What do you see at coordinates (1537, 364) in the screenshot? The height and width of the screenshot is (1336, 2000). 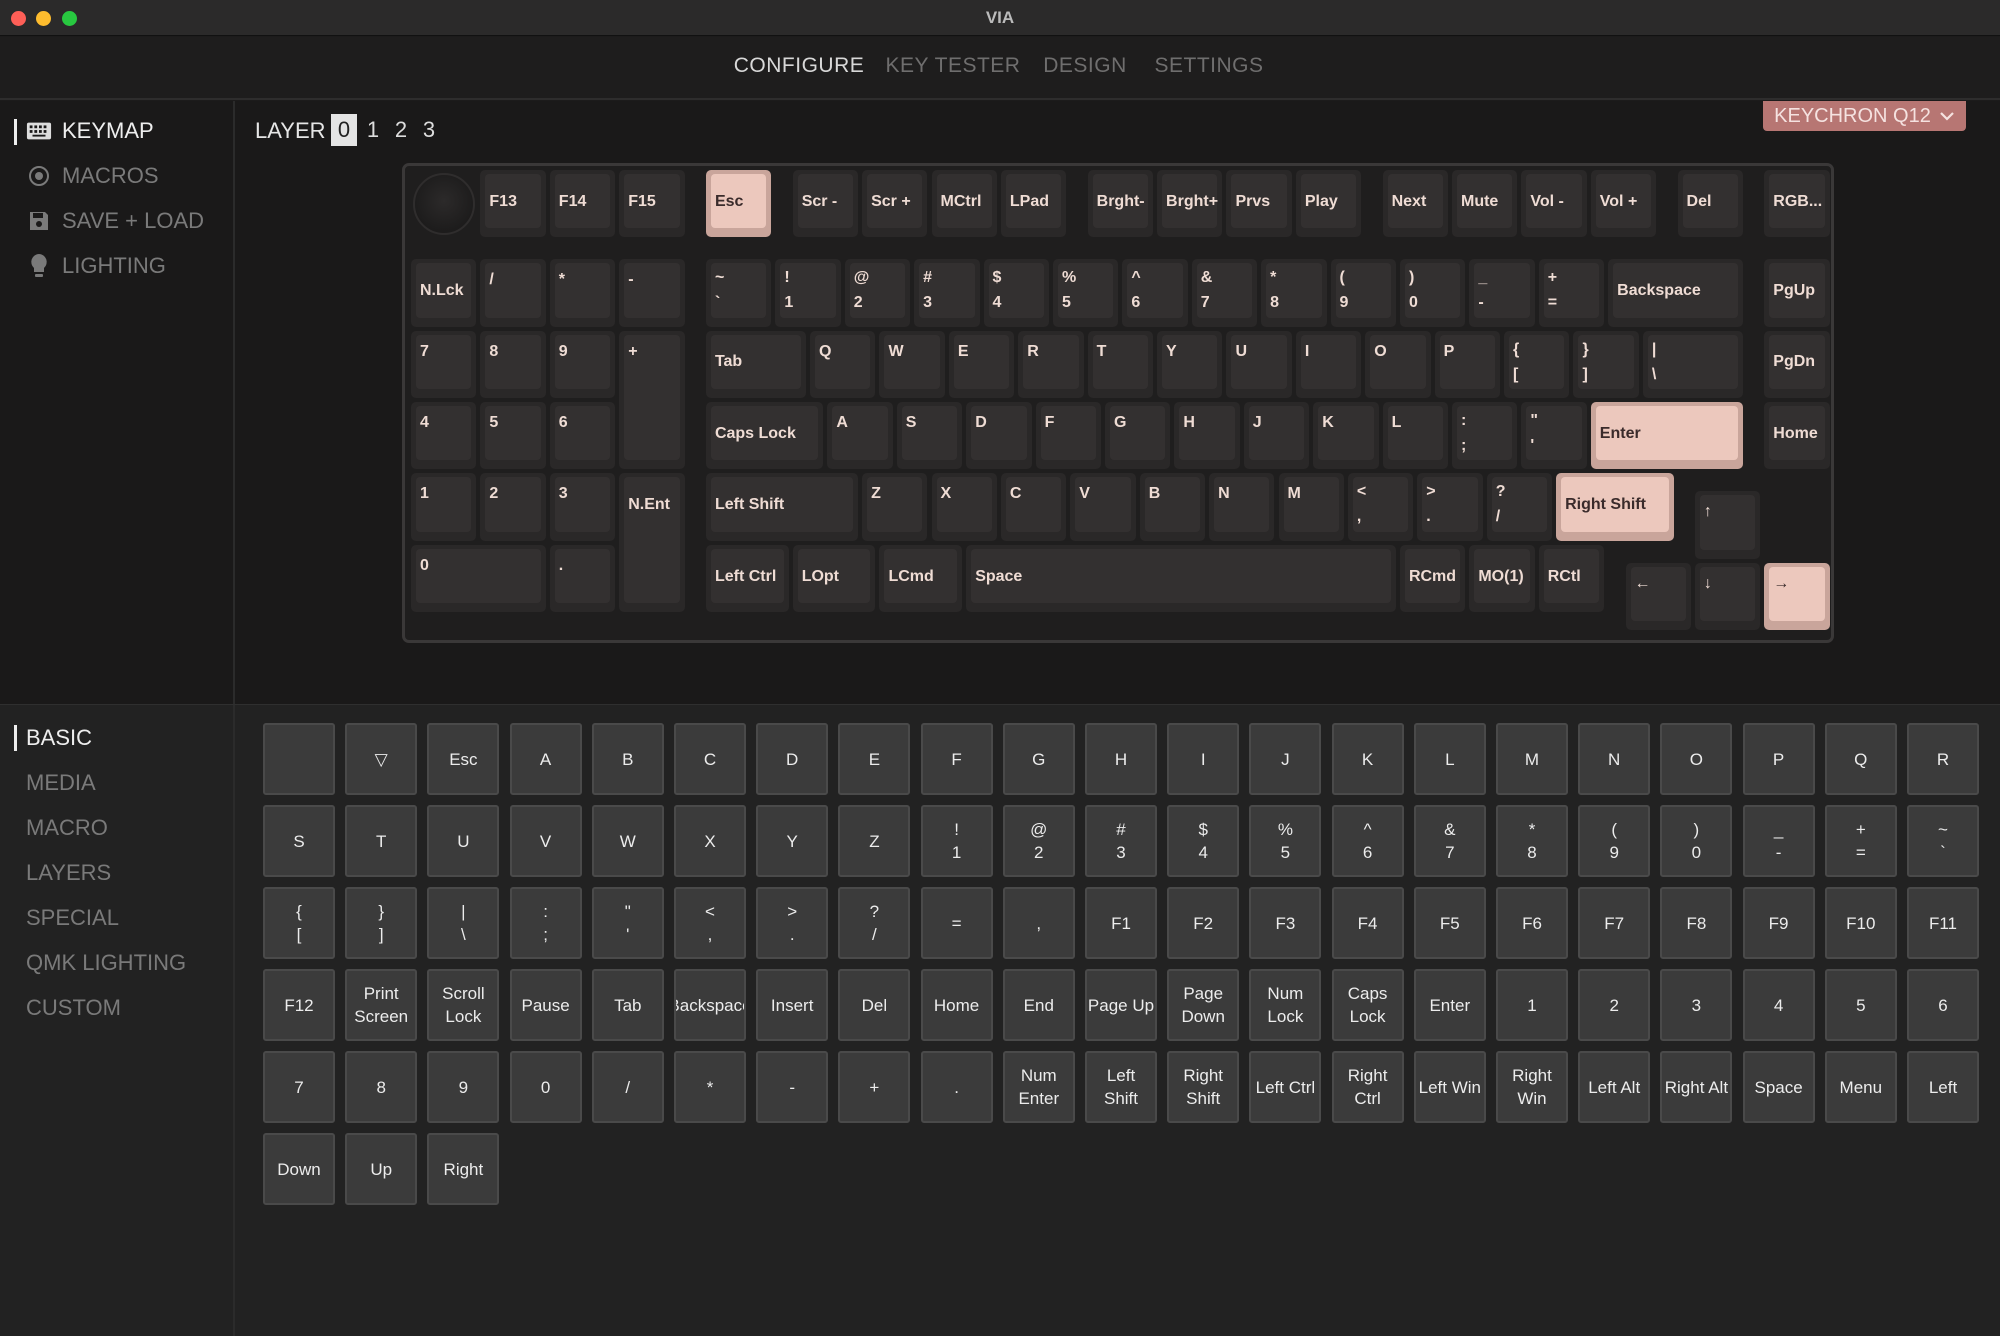 I see `keyboard-key: { [` at bounding box center [1537, 364].